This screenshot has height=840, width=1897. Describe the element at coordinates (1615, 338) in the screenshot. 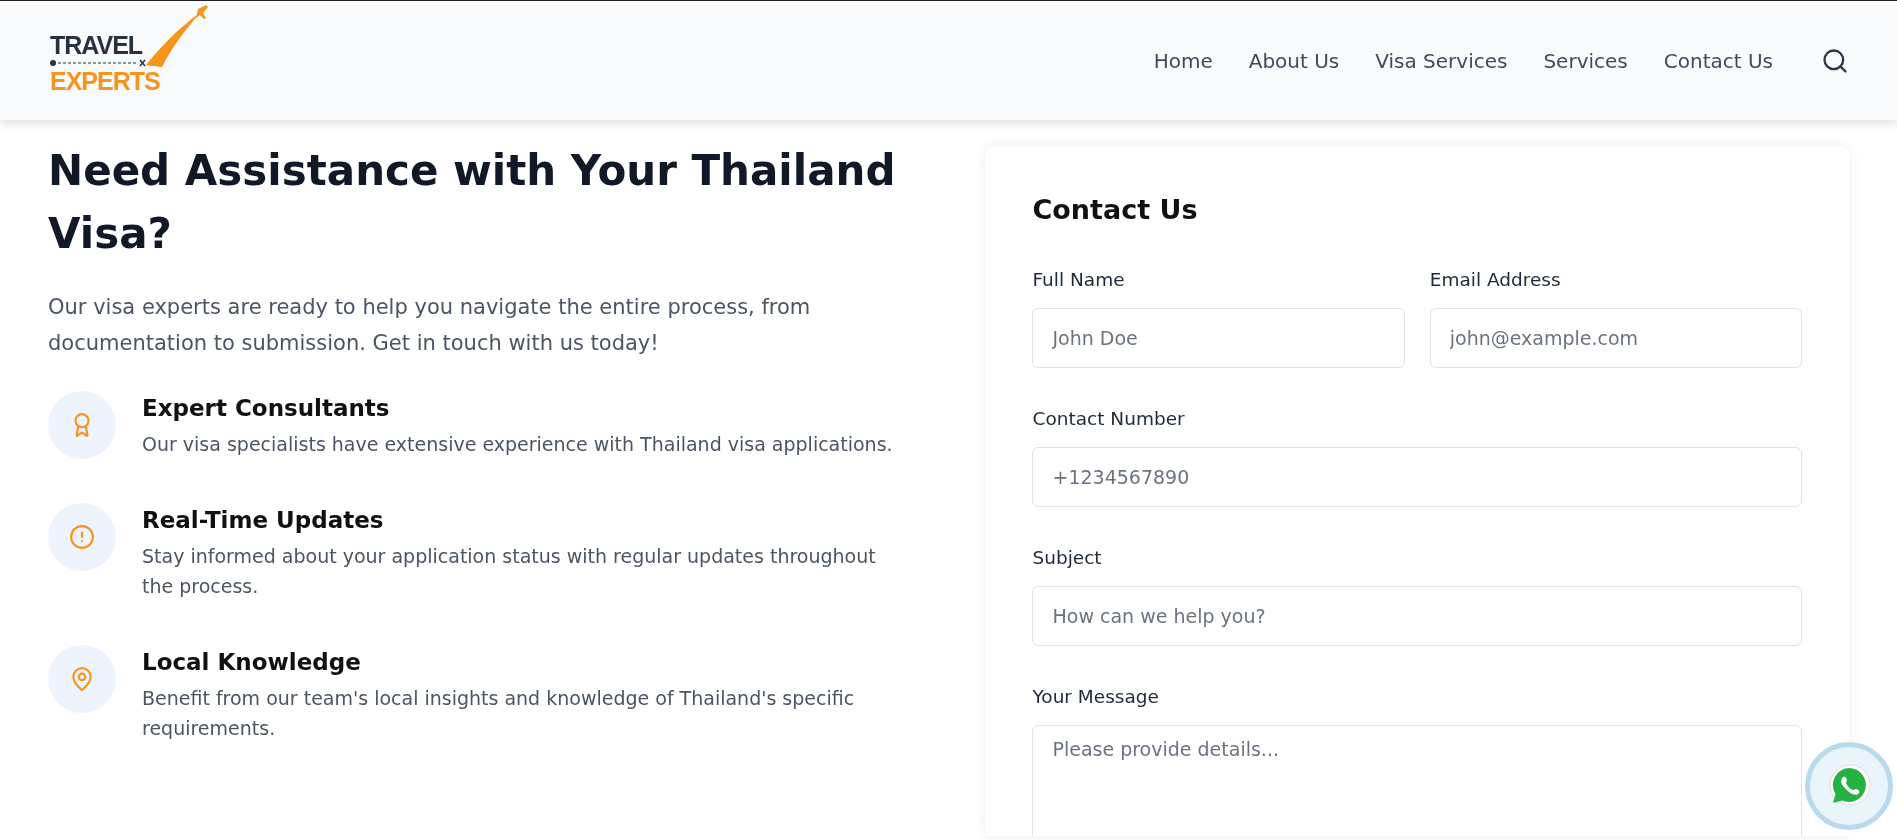

I see `input-field: john@example.com` at that location.